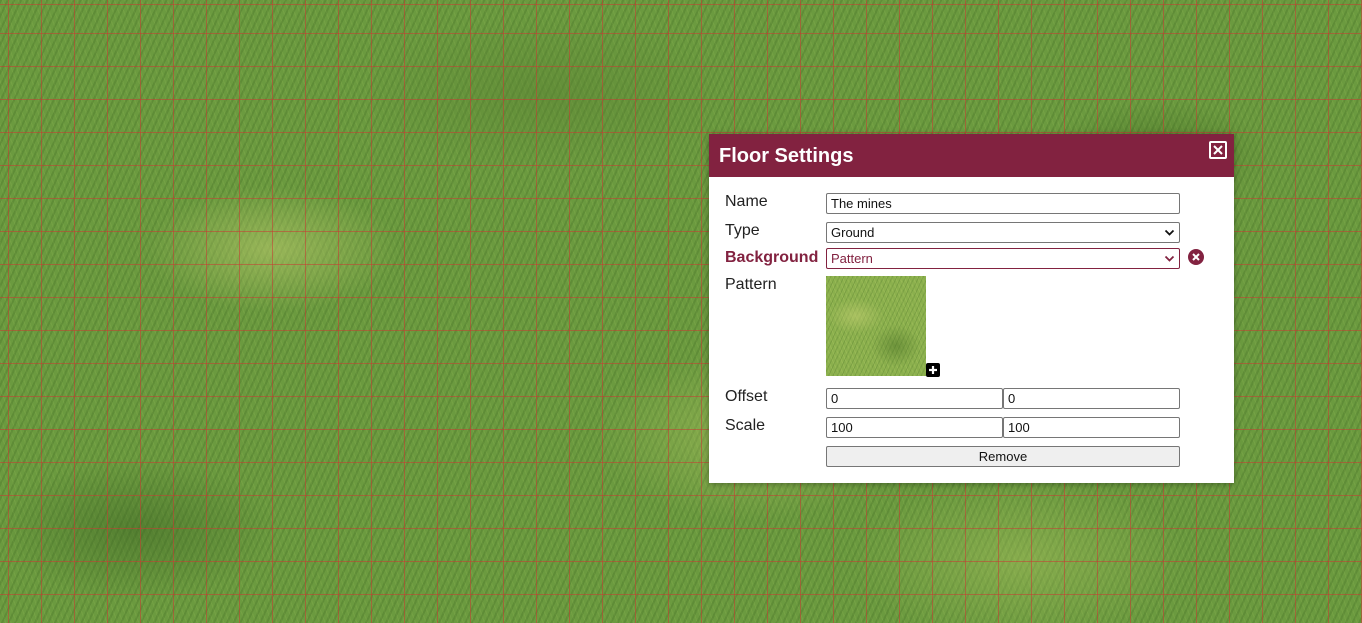 This screenshot has height=623, width=1362. What do you see at coordinates (914, 398) in the screenshot?
I see `offset-x-input: 0` at bounding box center [914, 398].